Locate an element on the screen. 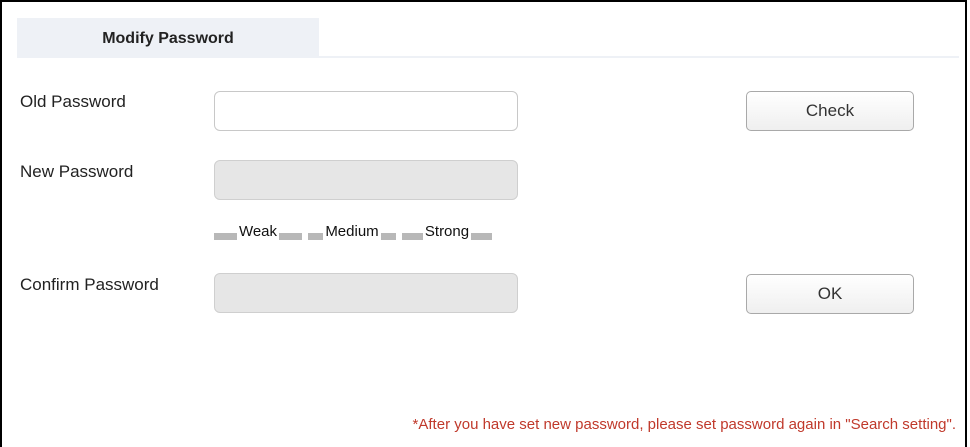 This screenshot has width=970, height=447. strength-strong-label: Strong is located at coordinates (447, 231).